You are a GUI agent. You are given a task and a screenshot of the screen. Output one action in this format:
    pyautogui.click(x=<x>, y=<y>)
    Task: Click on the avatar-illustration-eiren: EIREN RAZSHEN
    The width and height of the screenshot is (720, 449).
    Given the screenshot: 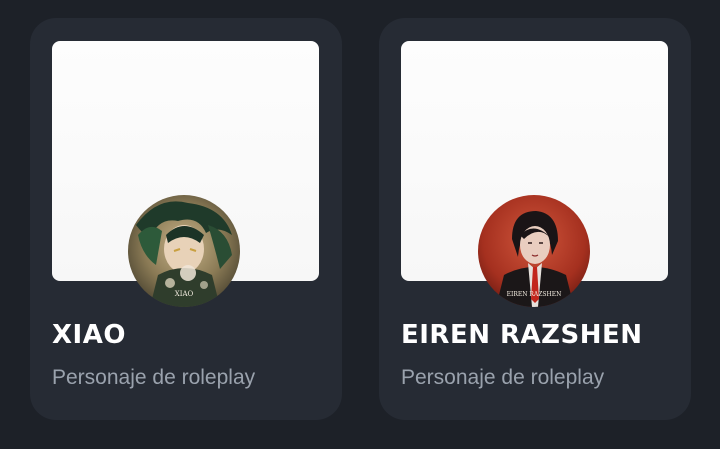 What is the action you would take?
    pyautogui.click(x=534, y=251)
    